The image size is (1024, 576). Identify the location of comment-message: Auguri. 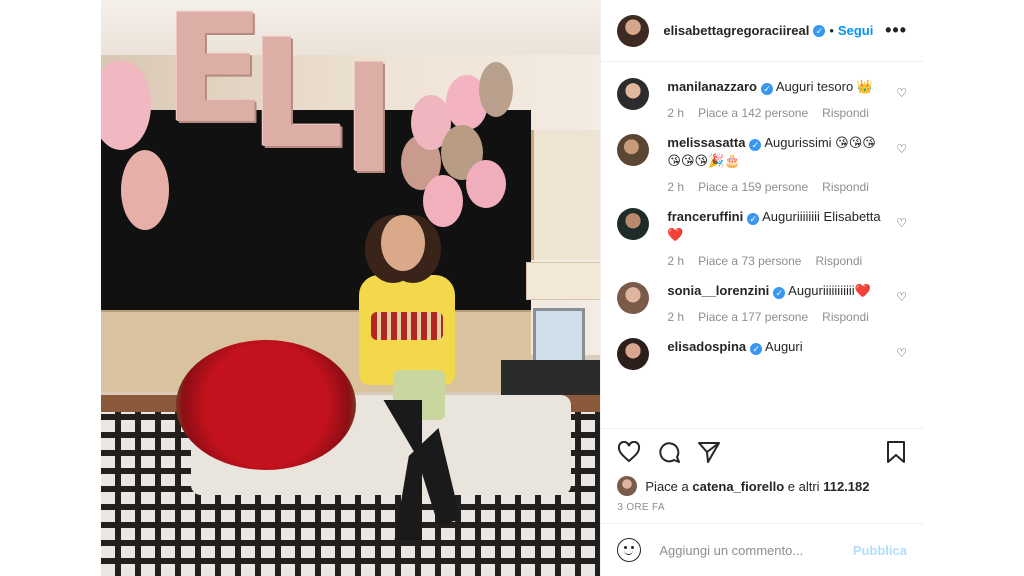
(784, 346).